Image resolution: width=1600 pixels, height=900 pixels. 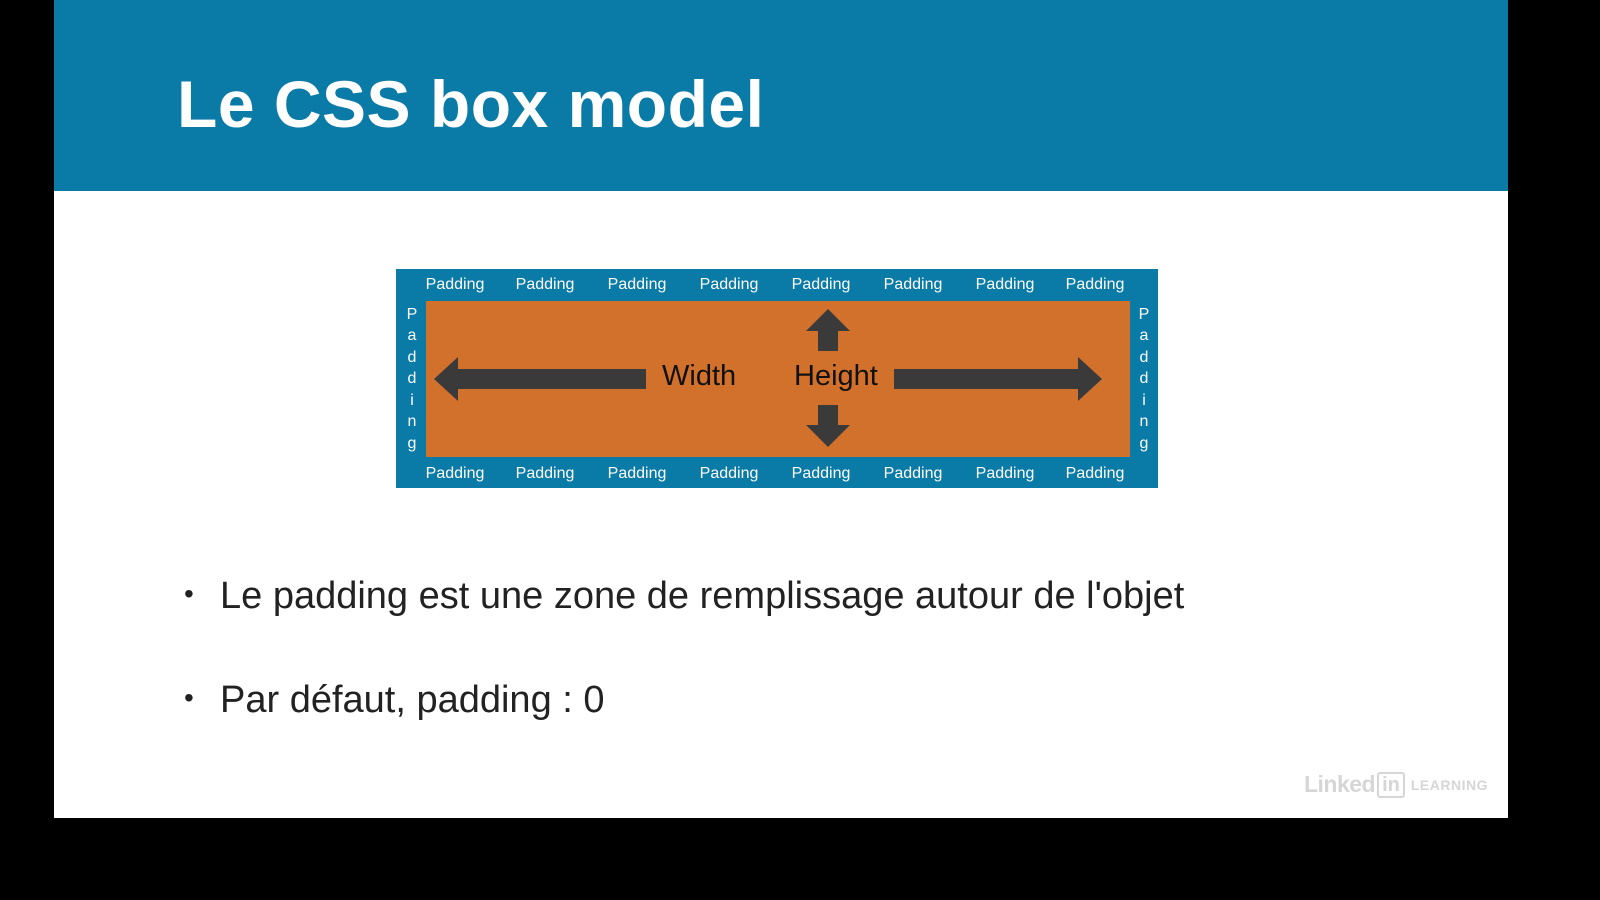 What do you see at coordinates (412, 700) in the screenshot?
I see `bullet-text: Par défaut, padding : 0` at bounding box center [412, 700].